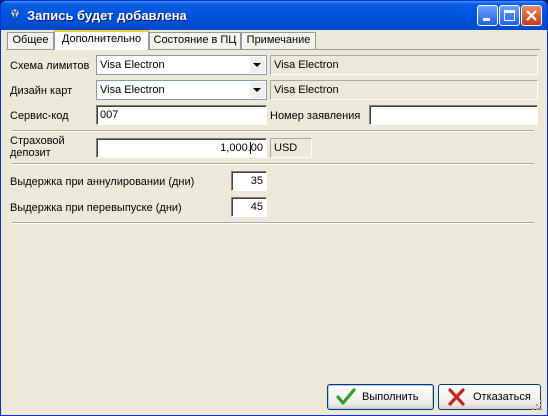  I want to click on card-design-select: Visa Electron, so click(181, 90).